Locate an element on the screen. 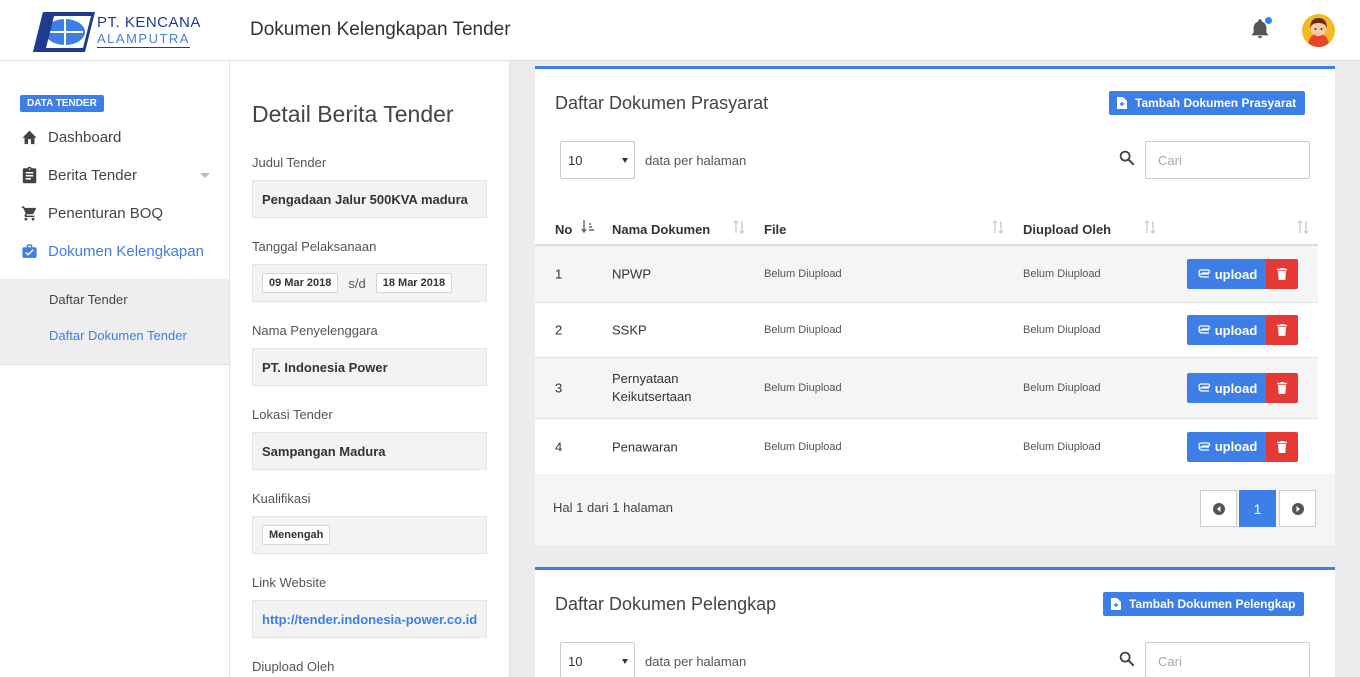 Image resolution: width=1360 pixels, height=677 pixels. row-nama: Pernyataan Keikutsertaan is located at coordinates (652, 387).